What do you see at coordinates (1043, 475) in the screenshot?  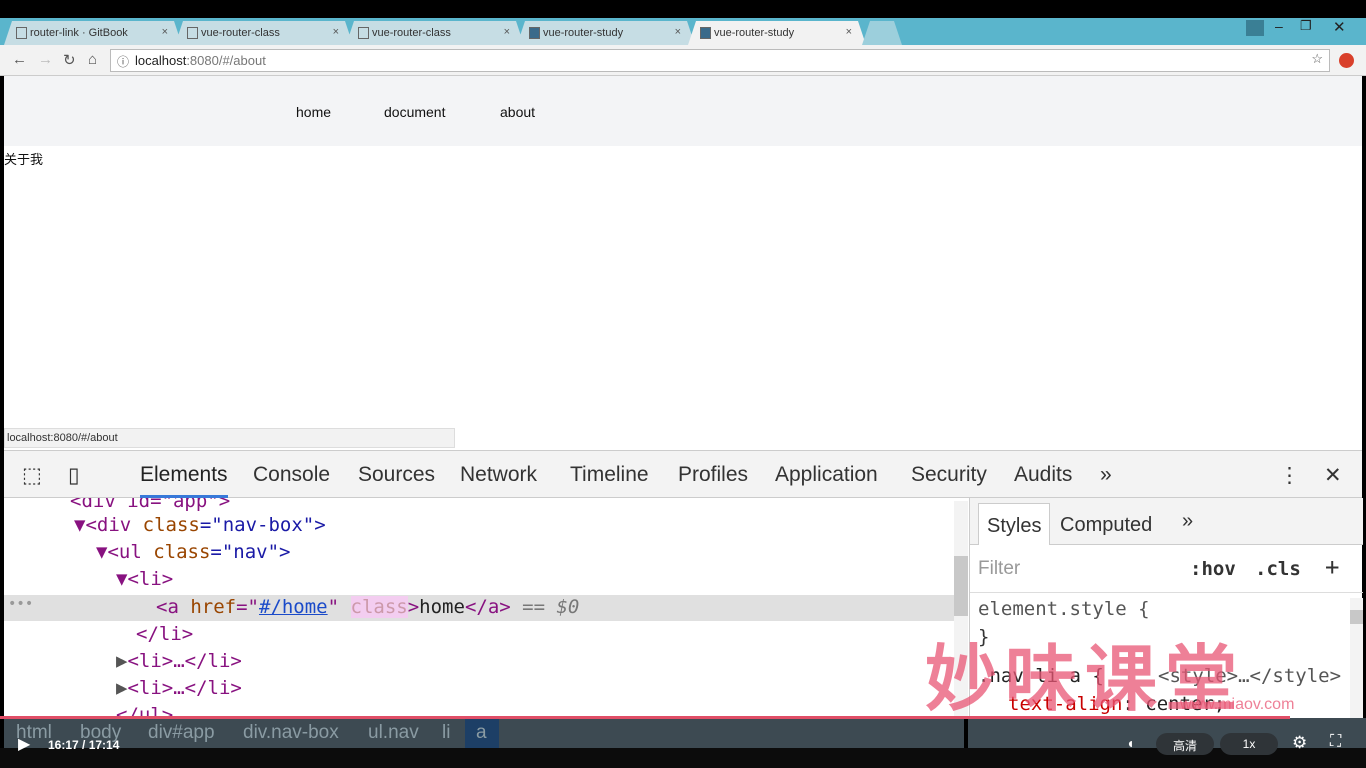 I see `tab-audits: Audits` at bounding box center [1043, 475].